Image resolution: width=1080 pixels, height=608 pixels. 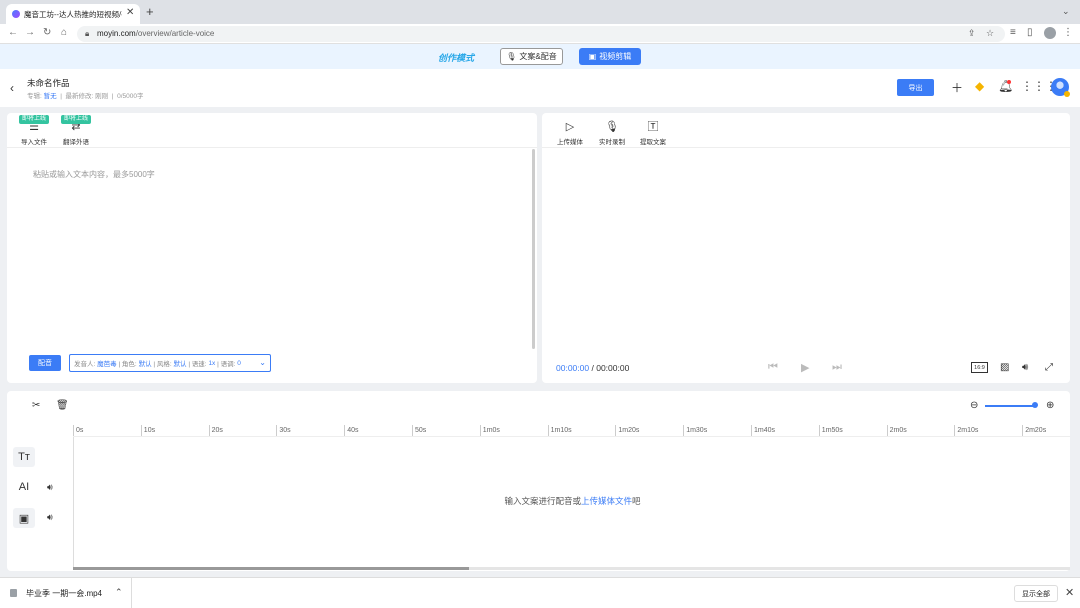 I want to click on back-chevron-icon: ‹, so click(x=12, y=88).